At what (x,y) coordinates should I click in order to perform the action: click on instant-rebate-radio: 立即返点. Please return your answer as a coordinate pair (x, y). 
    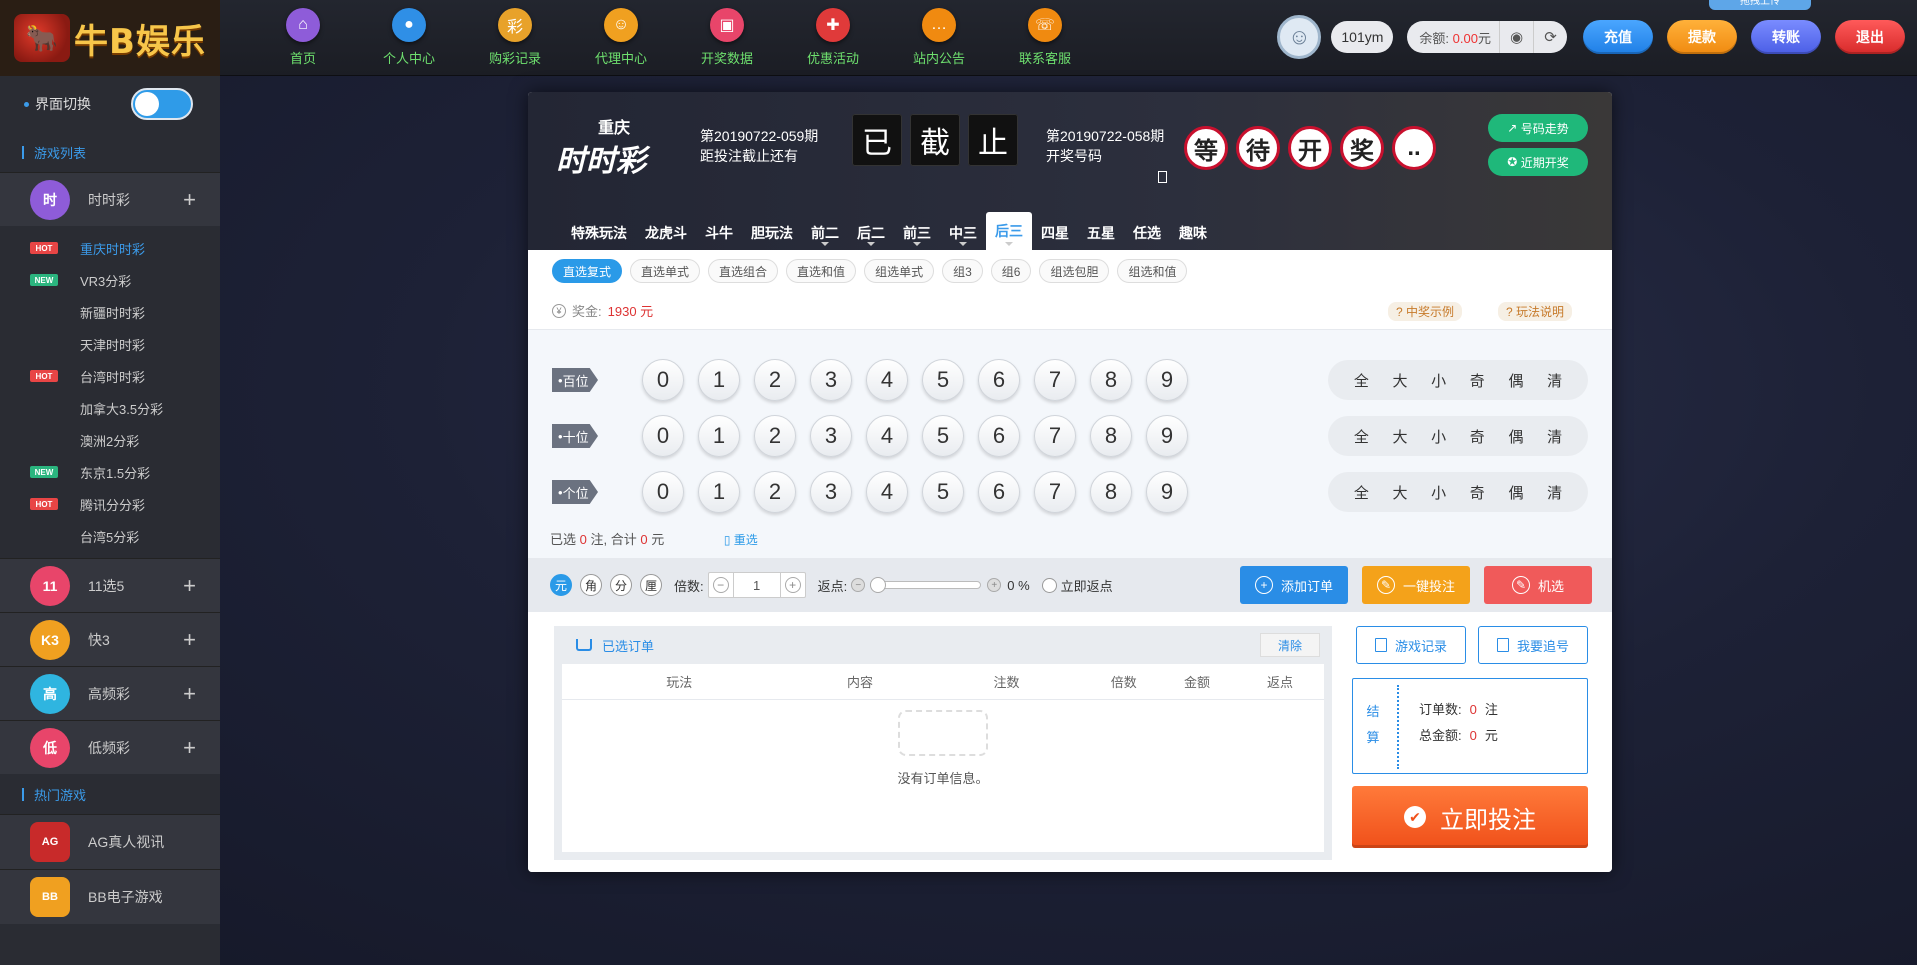
    Looking at the image, I should click on (1077, 585).